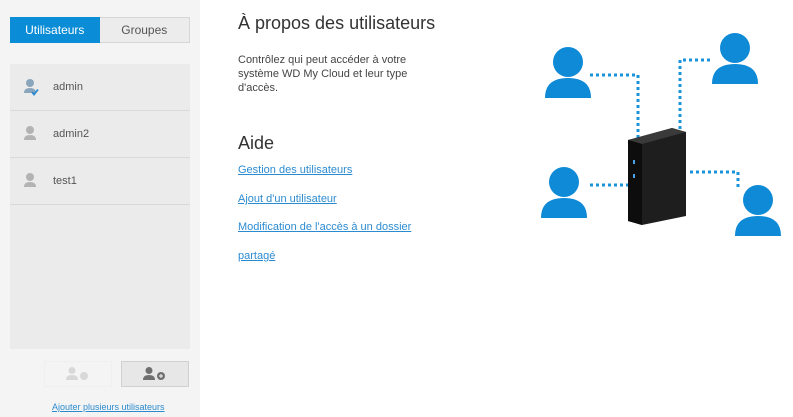 The image size is (793, 417). What do you see at coordinates (144, 30) in the screenshot?
I see `tab-groups: Groupes` at bounding box center [144, 30].